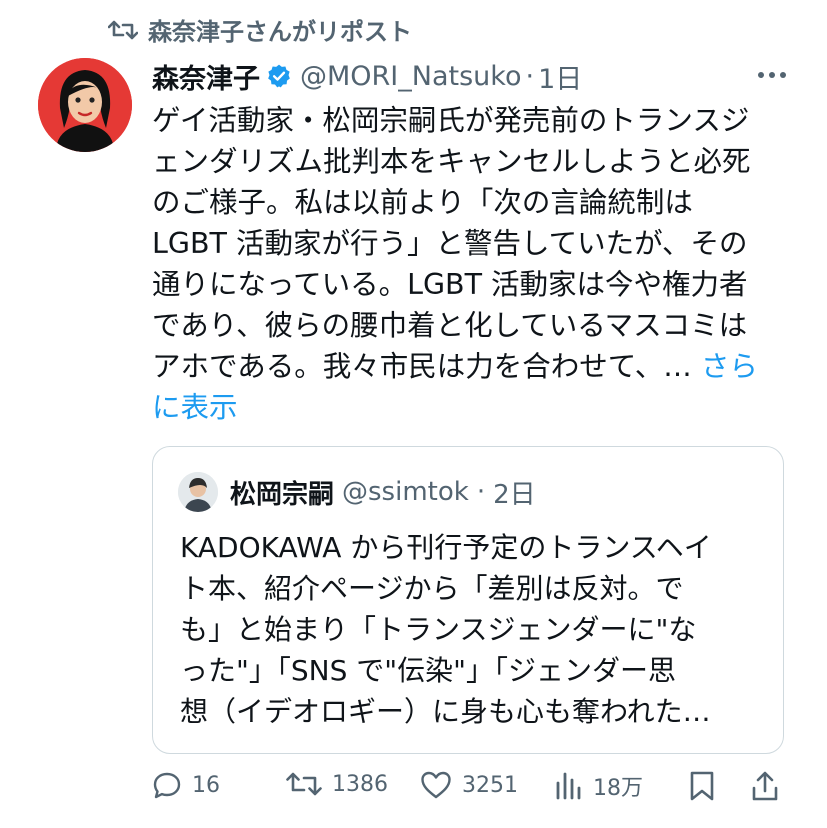 The image size is (827, 828). I want to click on bookmark-icon, so click(702, 786).